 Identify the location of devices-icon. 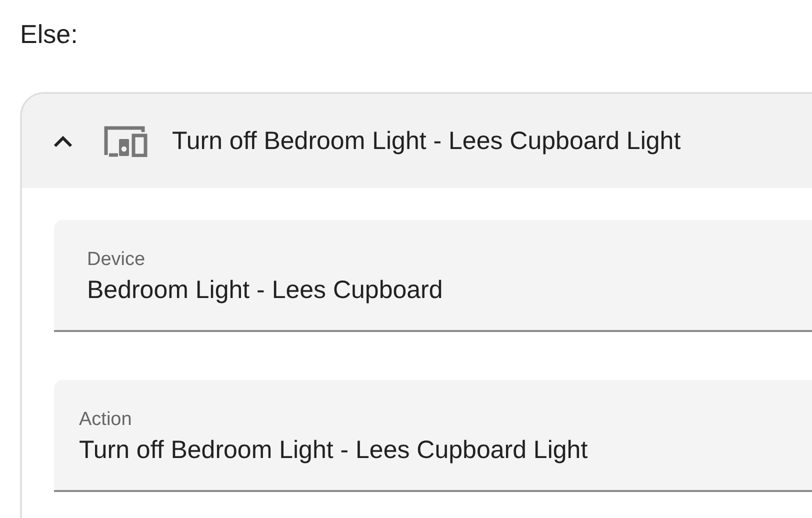
(126, 141).